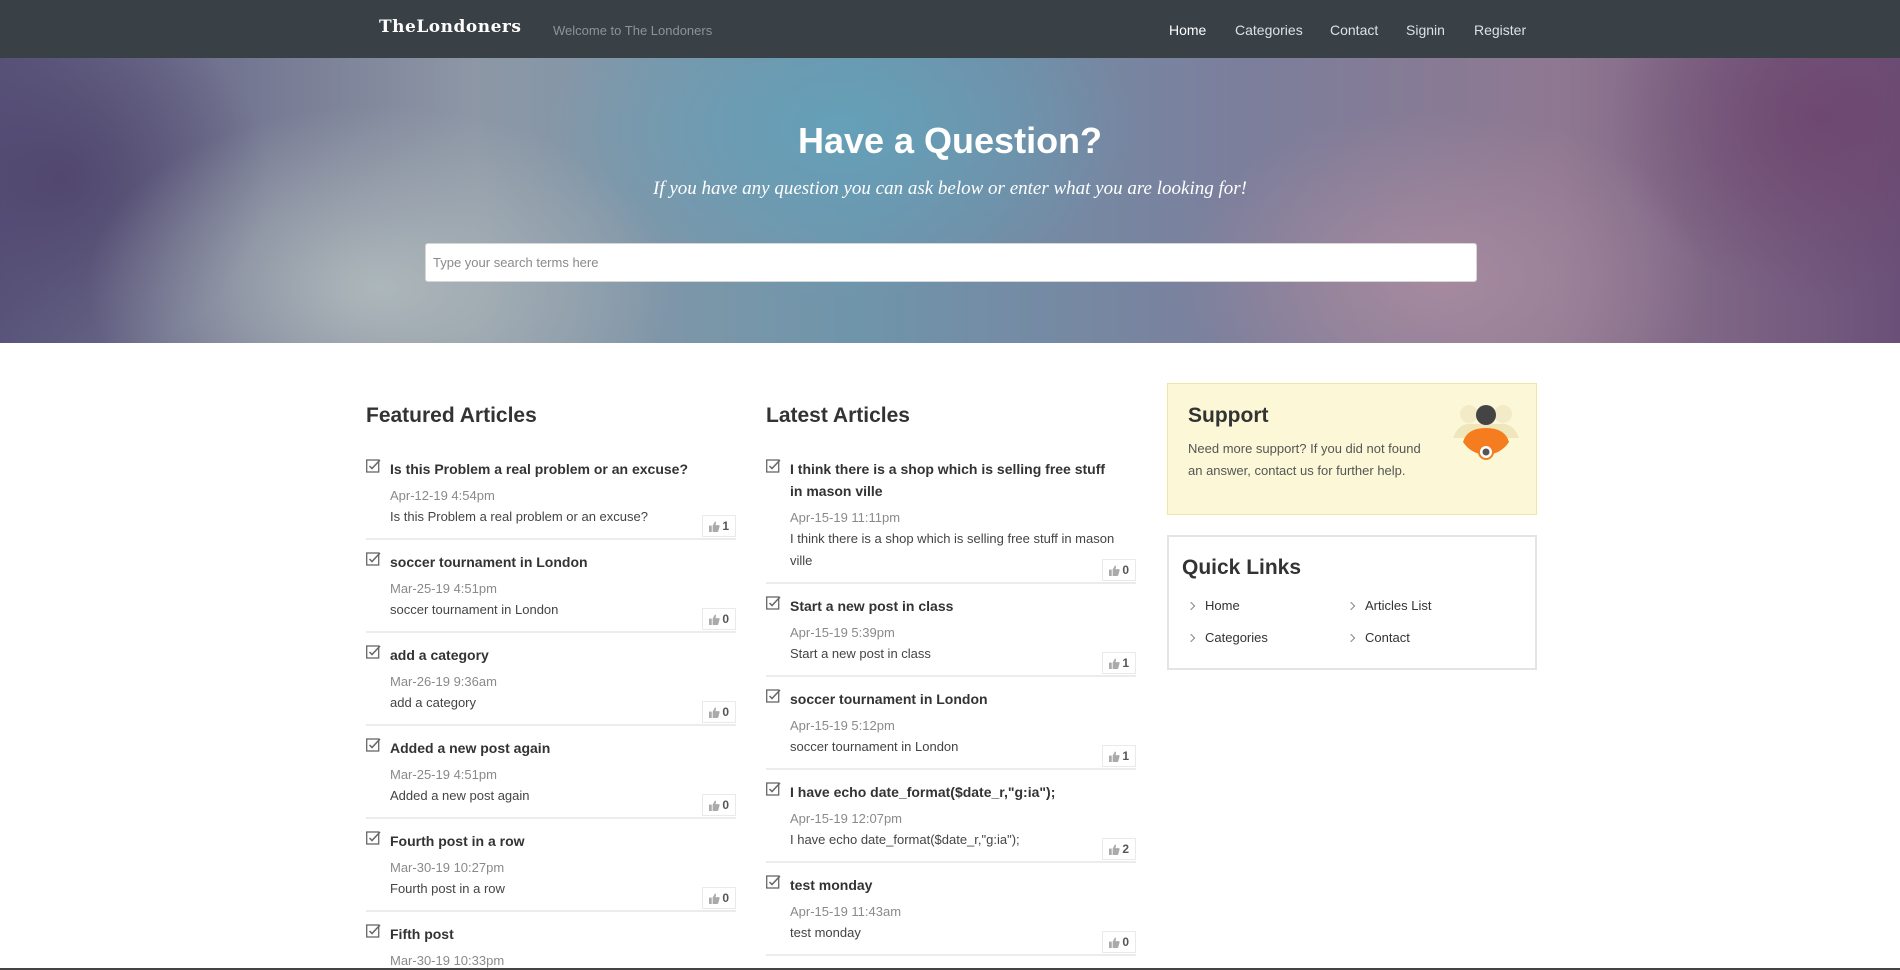 Image resolution: width=1900 pixels, height=970 pixels. Describe the element at coordinates (1486, 432) in the screenshot. I see `support-agent-icon` at that location.